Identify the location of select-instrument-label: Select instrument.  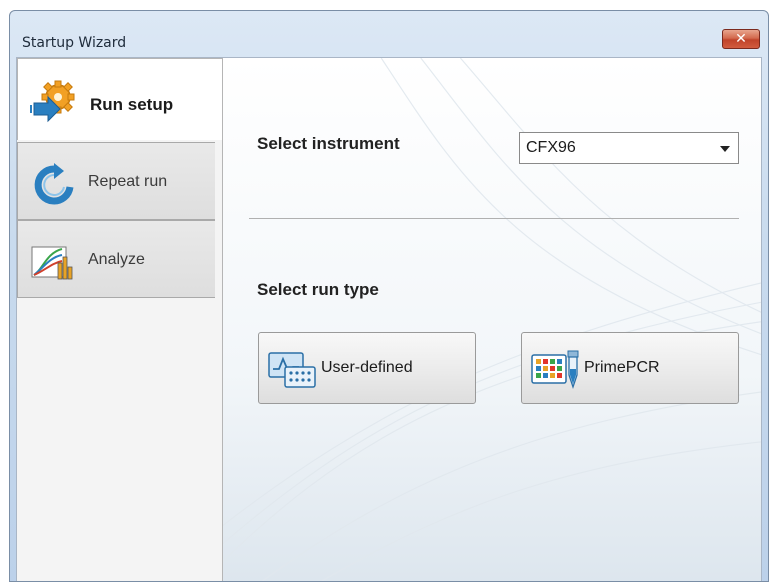
(328, 143).